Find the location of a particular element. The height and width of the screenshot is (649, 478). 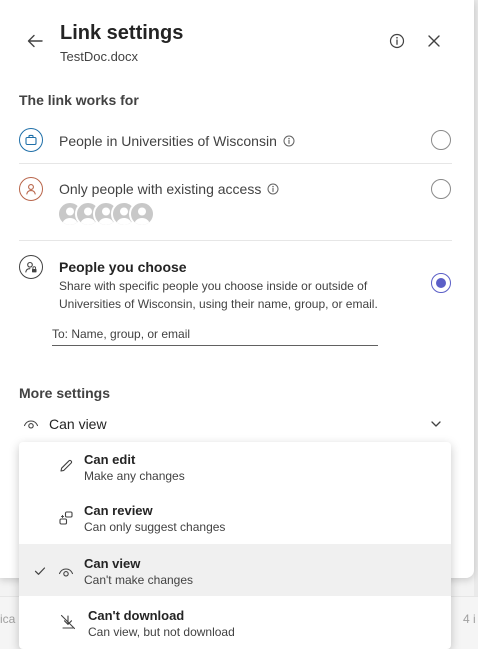

close-icon is located at coordinates (434, 41).